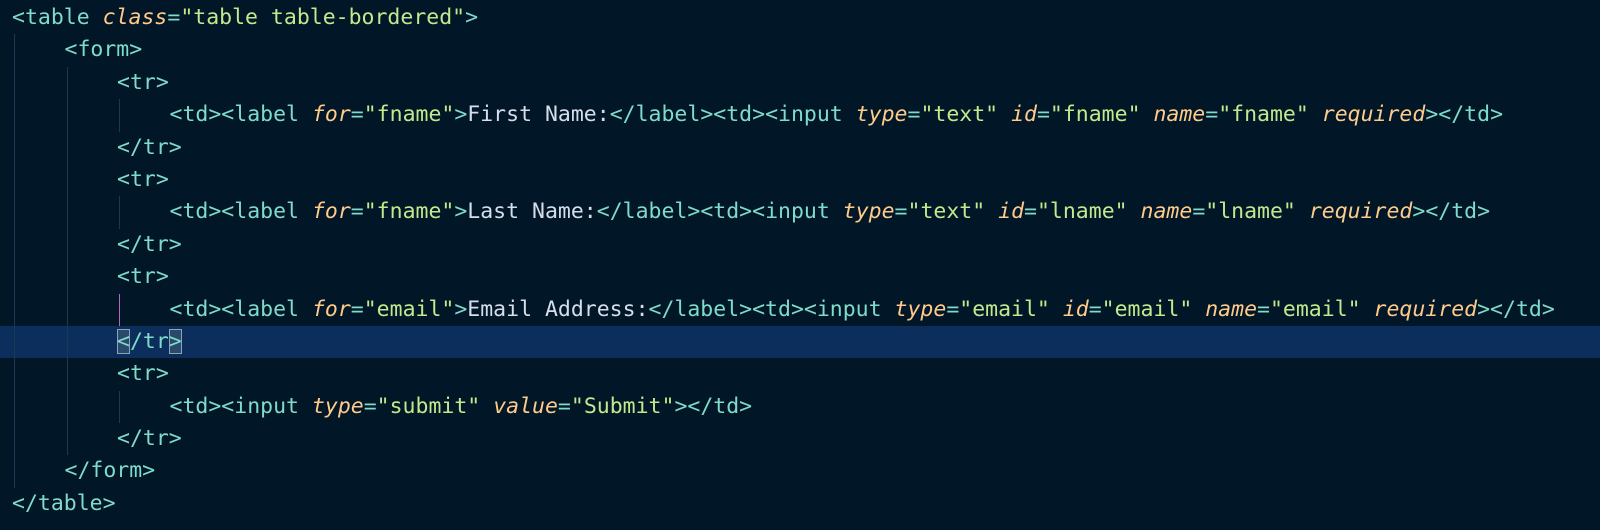  I want to click on code-line-content: </form>, so click(84, 471).